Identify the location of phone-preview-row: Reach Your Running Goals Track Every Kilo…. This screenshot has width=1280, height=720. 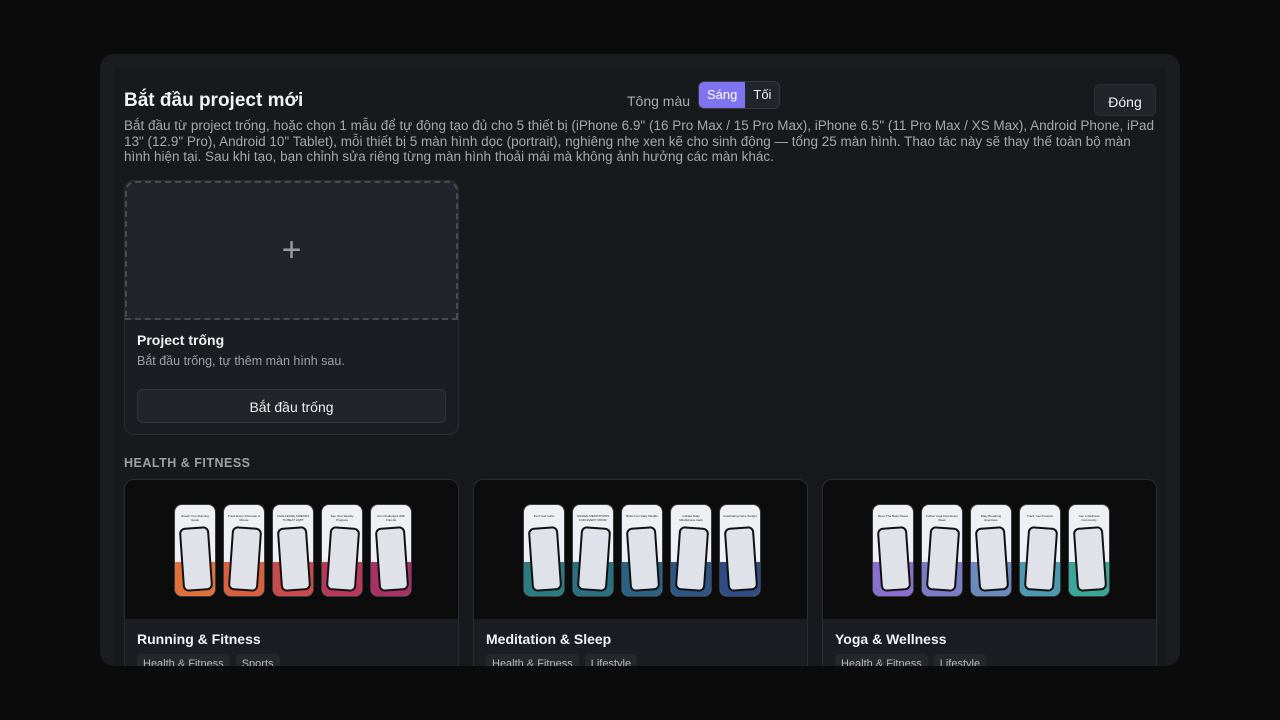
(293, 550).